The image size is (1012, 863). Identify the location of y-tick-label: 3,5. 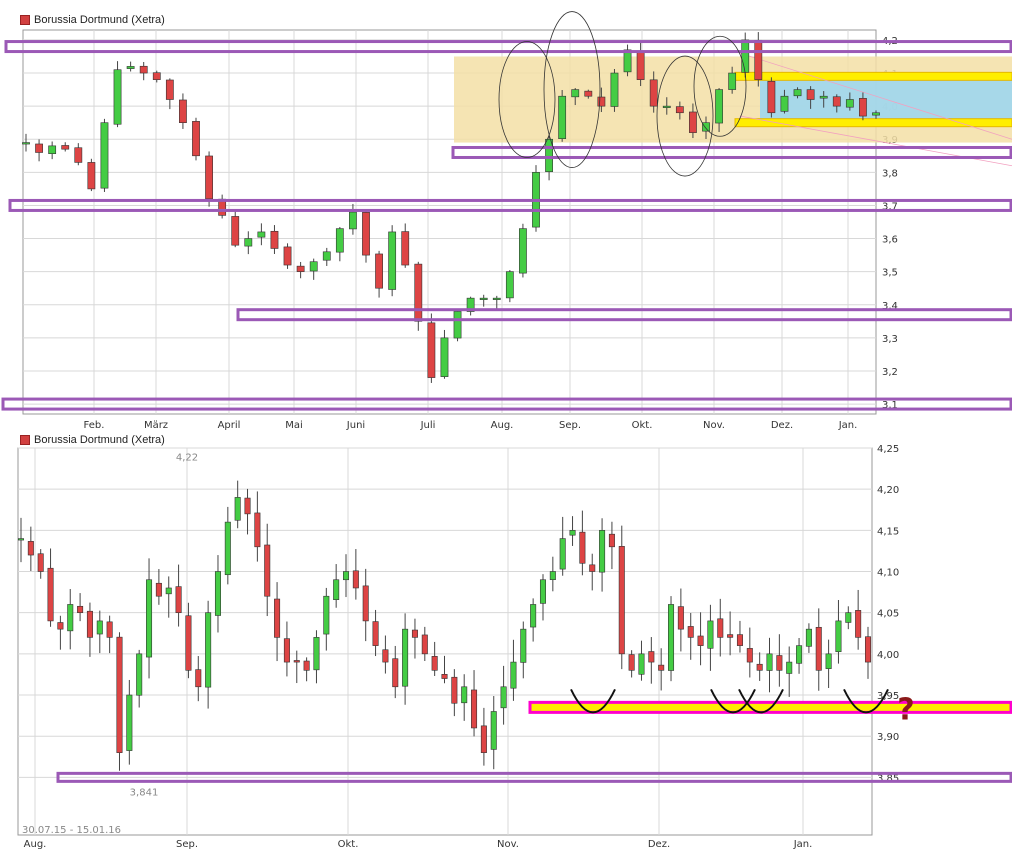
(890, 273).